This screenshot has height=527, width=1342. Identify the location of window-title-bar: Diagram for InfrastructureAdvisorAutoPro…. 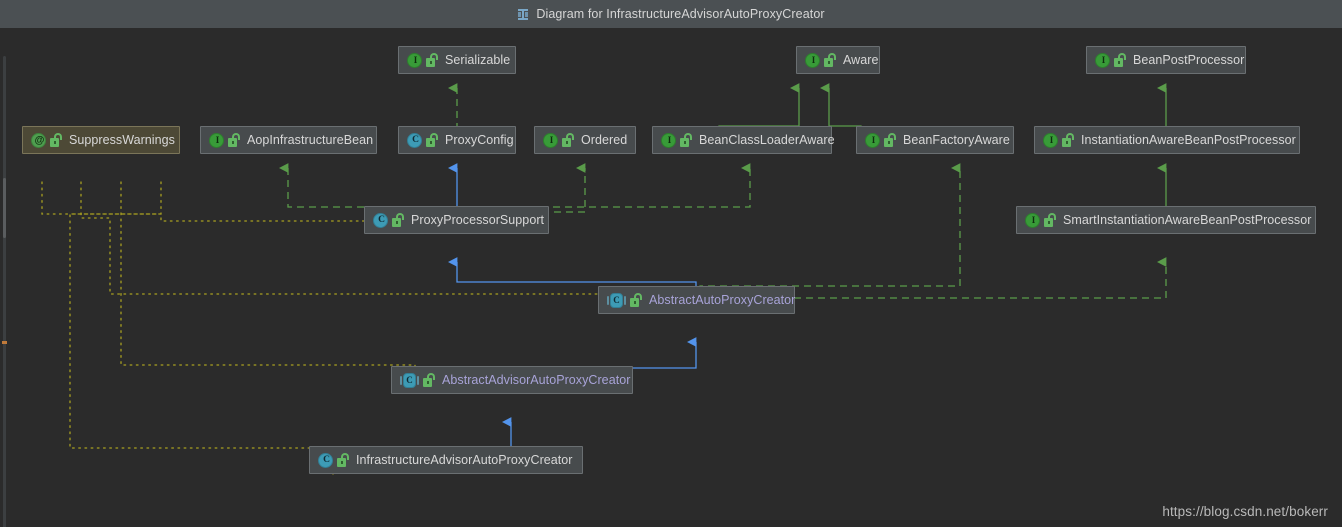
(671, 14).